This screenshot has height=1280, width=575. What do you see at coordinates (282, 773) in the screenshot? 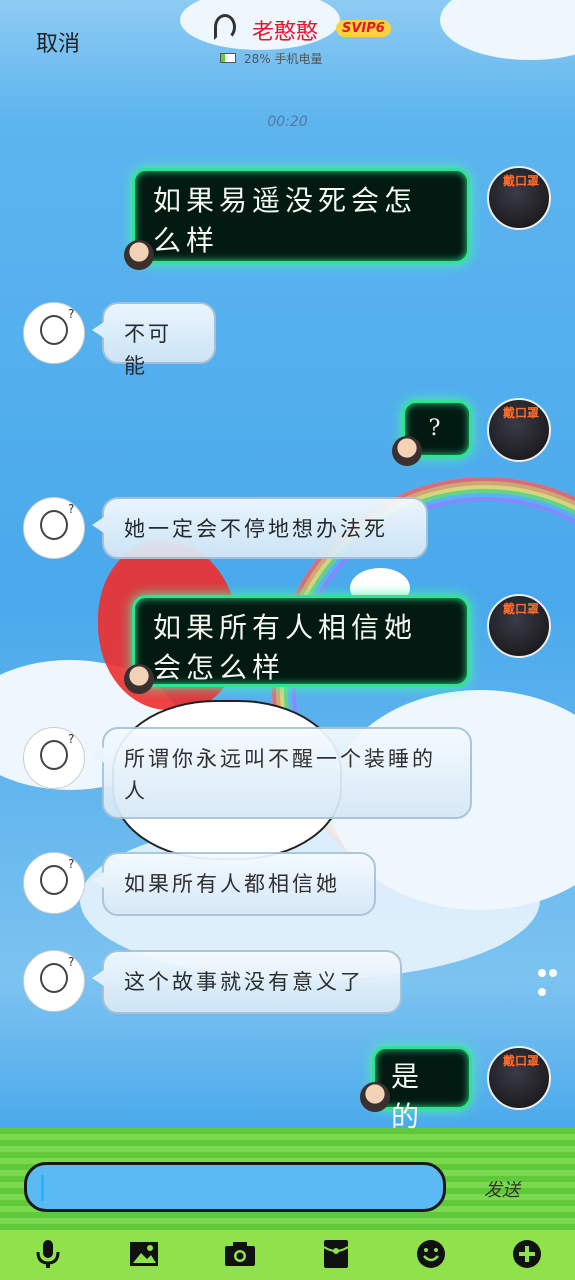
I see `message-bubble: 所谓你永远叫不醒一个装睡的人` at bounding box center [282, 773].